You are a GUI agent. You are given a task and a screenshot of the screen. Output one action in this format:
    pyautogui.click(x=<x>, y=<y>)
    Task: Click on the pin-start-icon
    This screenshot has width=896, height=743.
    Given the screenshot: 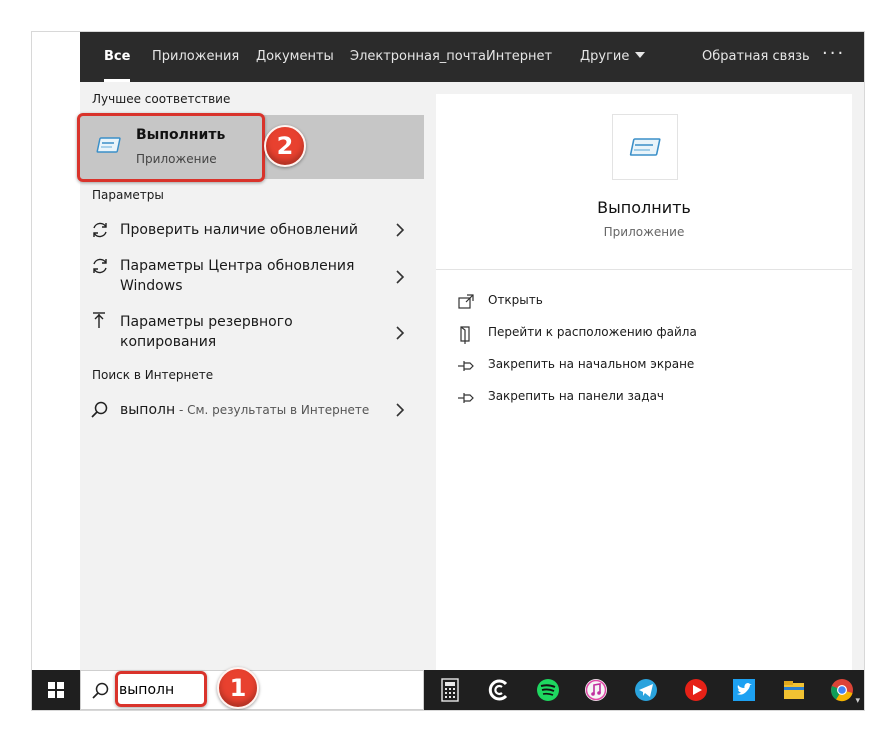 What is the action you would take?
    pyautogui.click(x=466, y=366)
    